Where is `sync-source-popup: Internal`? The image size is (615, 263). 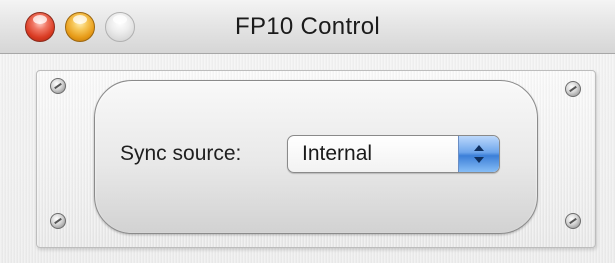 sync-source-popup: Internal is located at coordinates (393, 154).